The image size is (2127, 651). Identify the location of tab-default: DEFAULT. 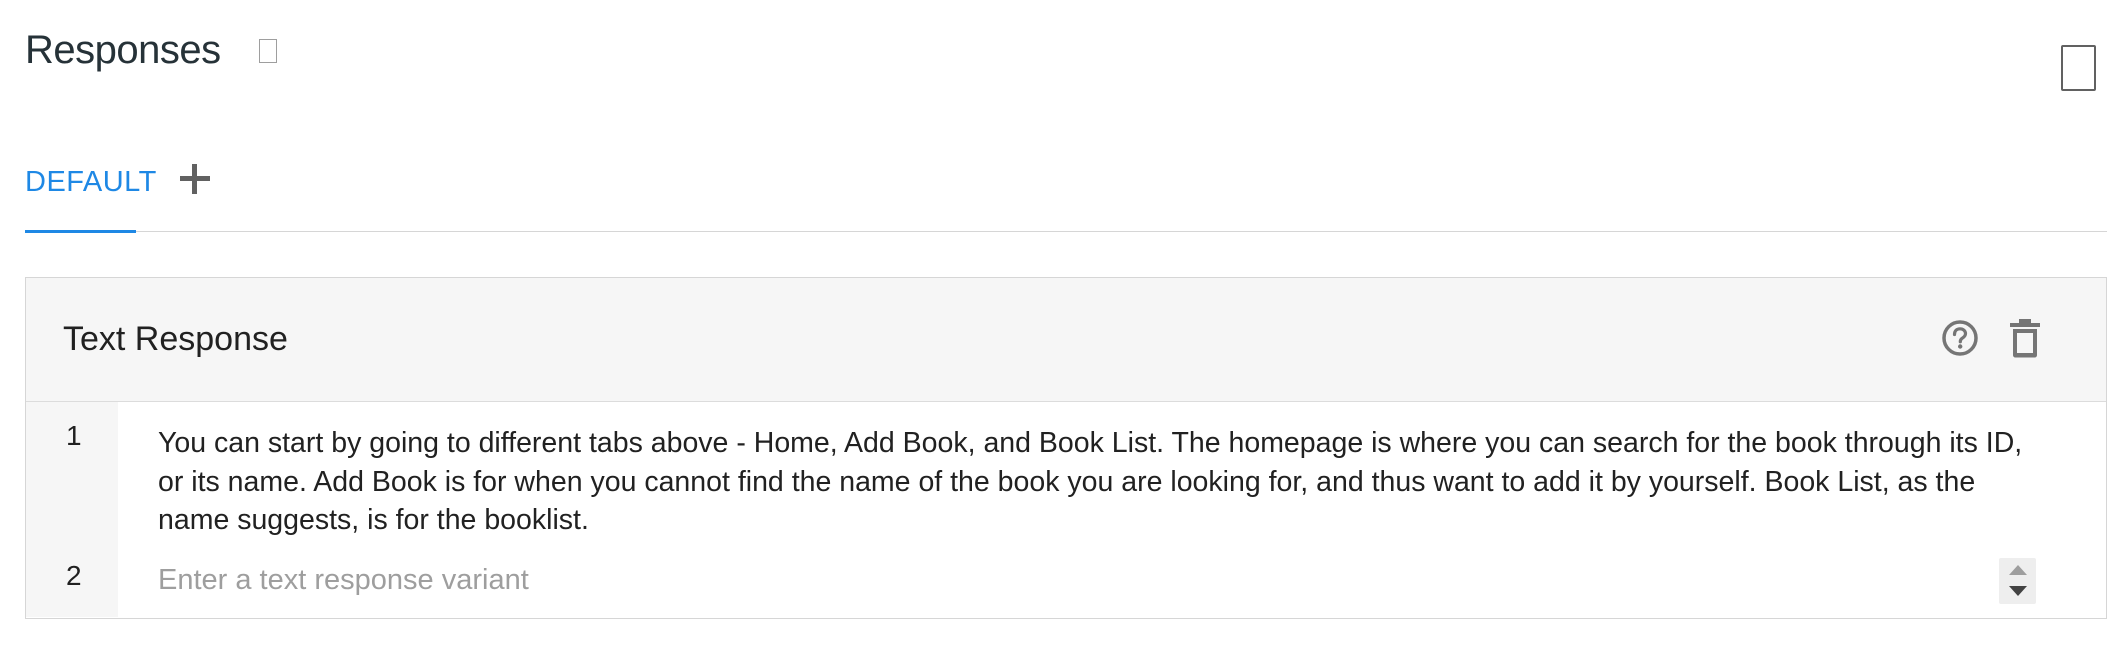
(91, 182).